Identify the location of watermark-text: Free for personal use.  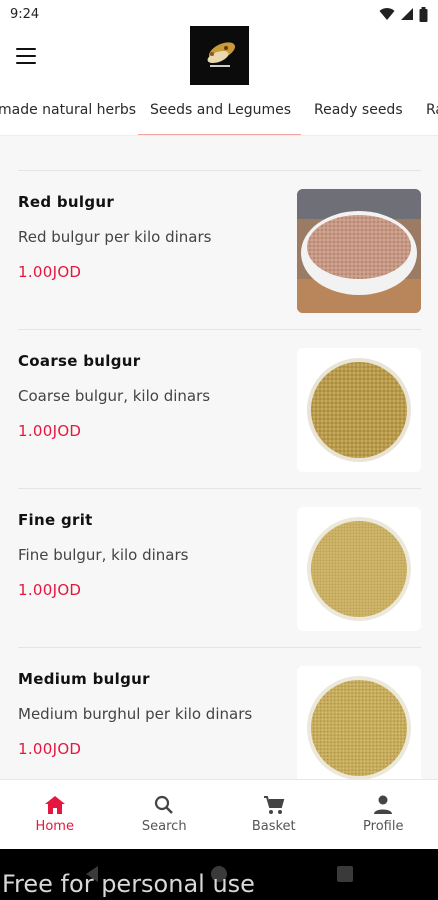
(128, 884).